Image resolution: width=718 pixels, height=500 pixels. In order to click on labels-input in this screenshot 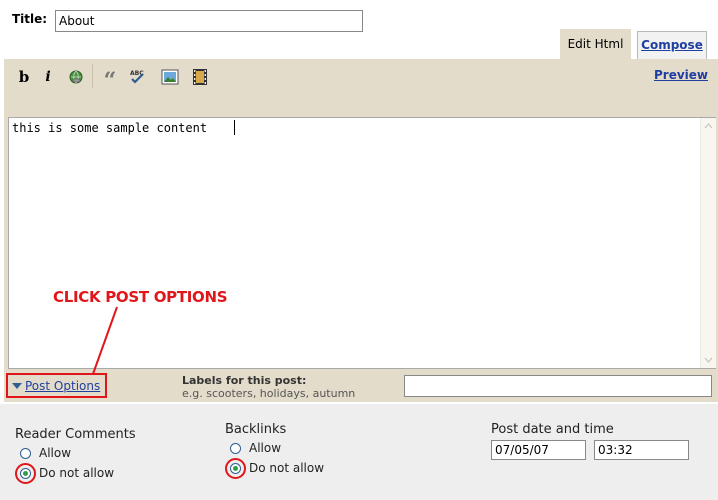, I will do `click(558, 386)`.